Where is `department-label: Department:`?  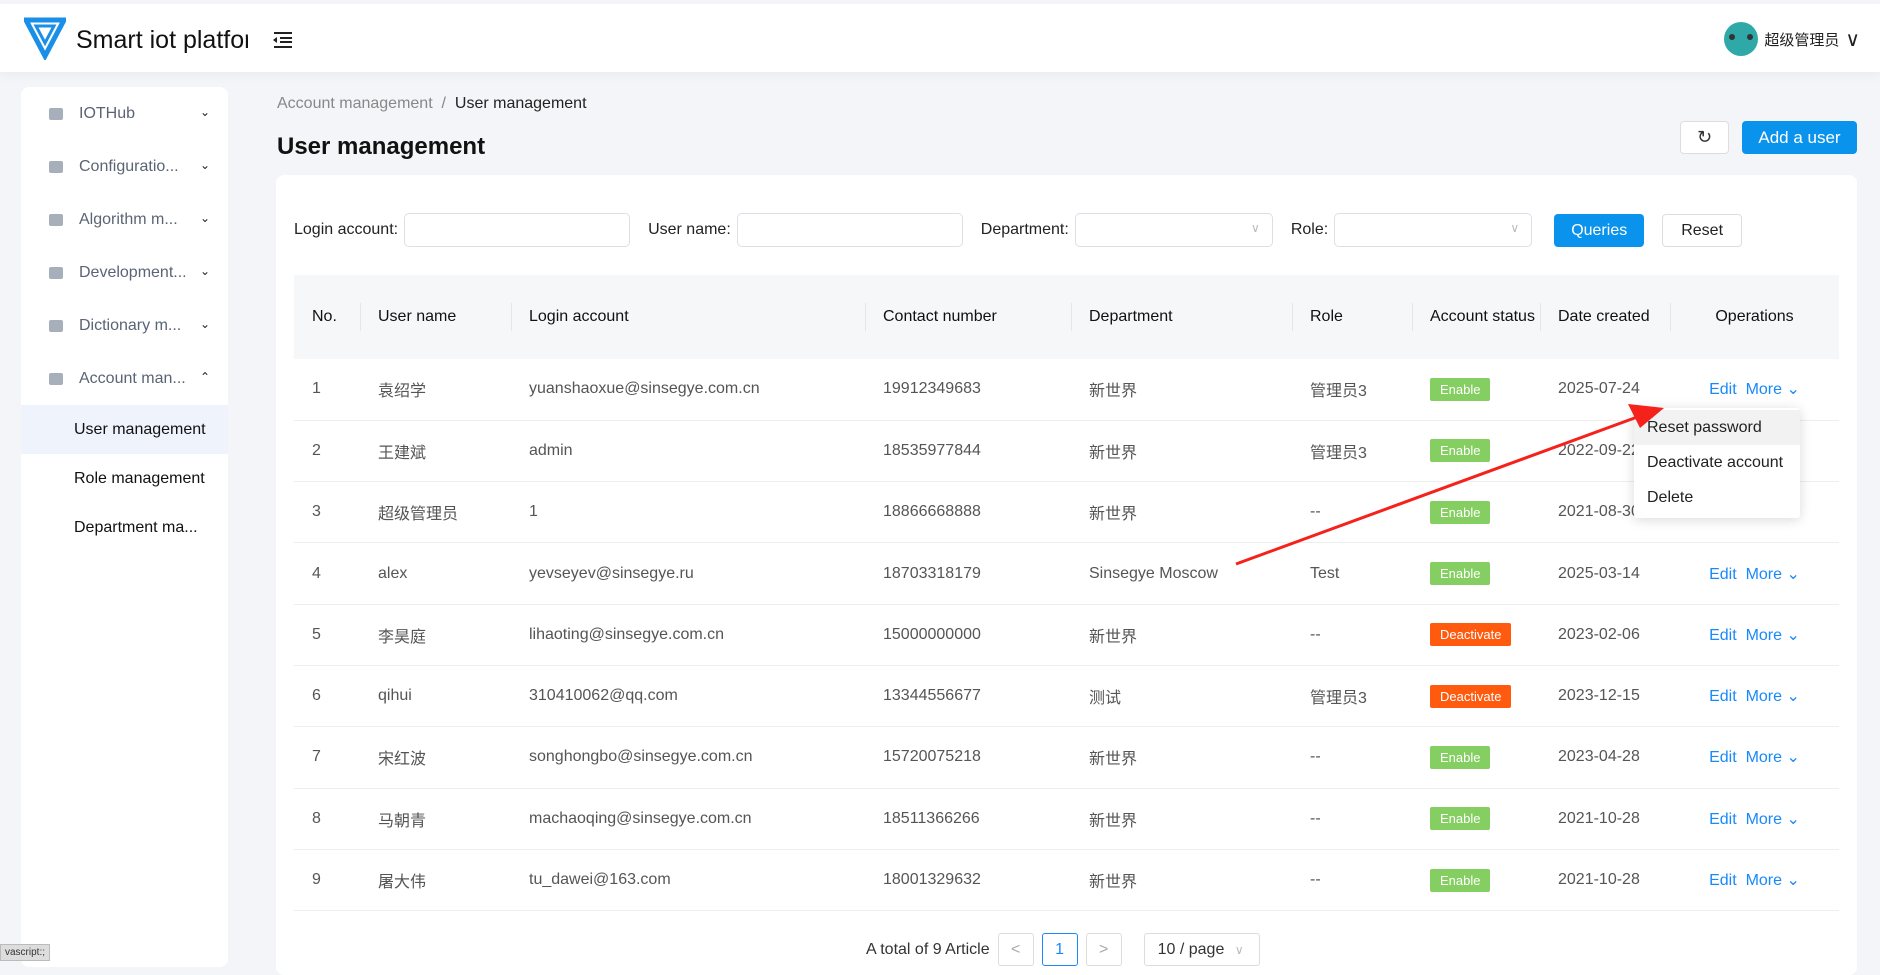 department-label: Department: is located at coordinates (1024, 229).